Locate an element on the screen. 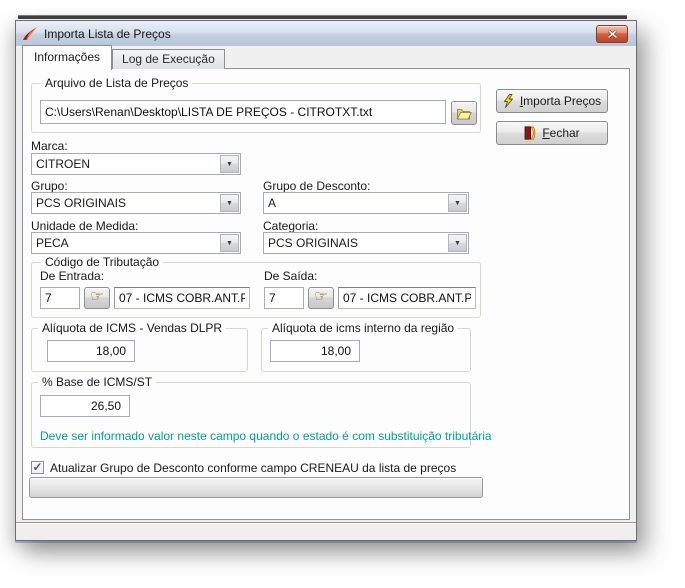 The height and width of the screenshot is (588, 685). unidade-label: Unidade de Medida: is located at coordinates (85, 226).